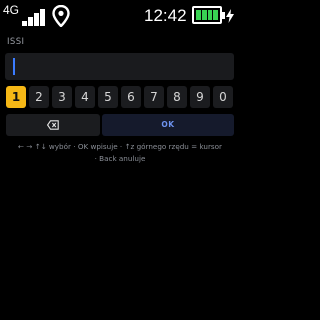 Image resolution: width=320 pixels, height=320 pixels. Describe the element at coordinates (14, 66) in the screenshot. I see `text-caret` at that location.